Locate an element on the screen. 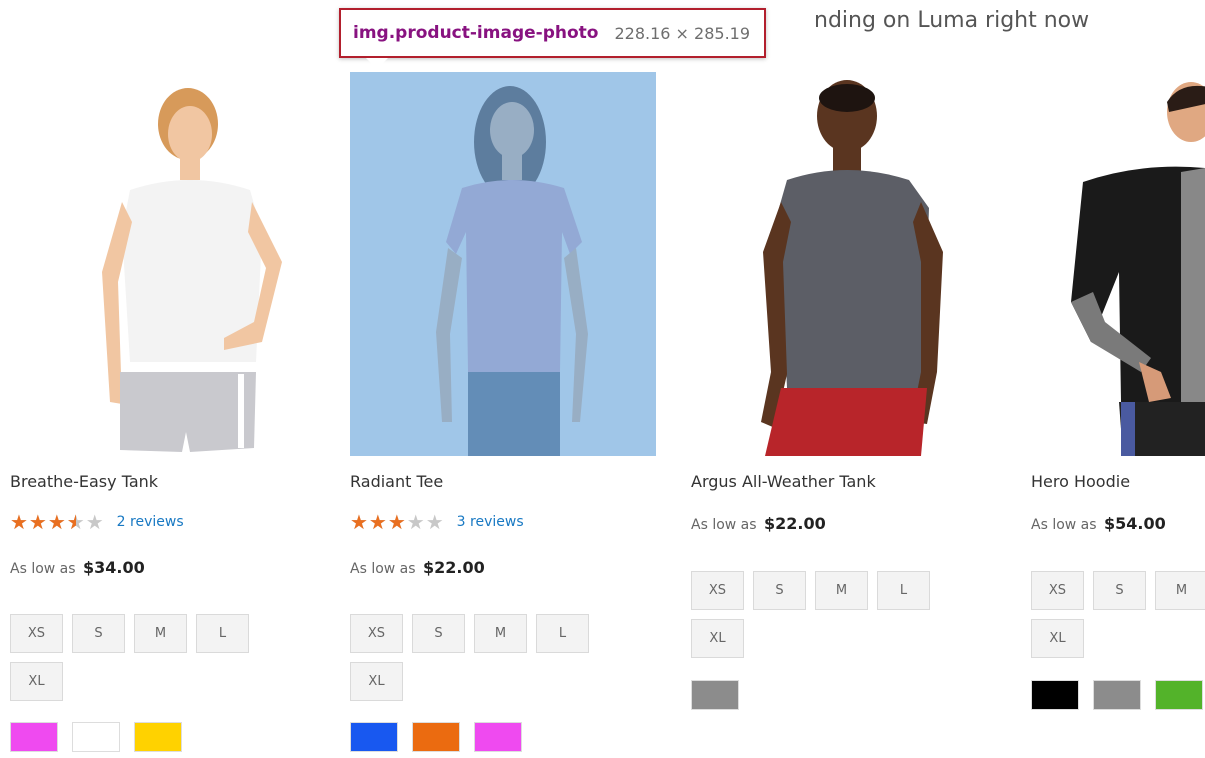 The width and height of the screenshot is (1205, 758). product-name-link: Hero Hoodie is located at coordinates (1080, 481).